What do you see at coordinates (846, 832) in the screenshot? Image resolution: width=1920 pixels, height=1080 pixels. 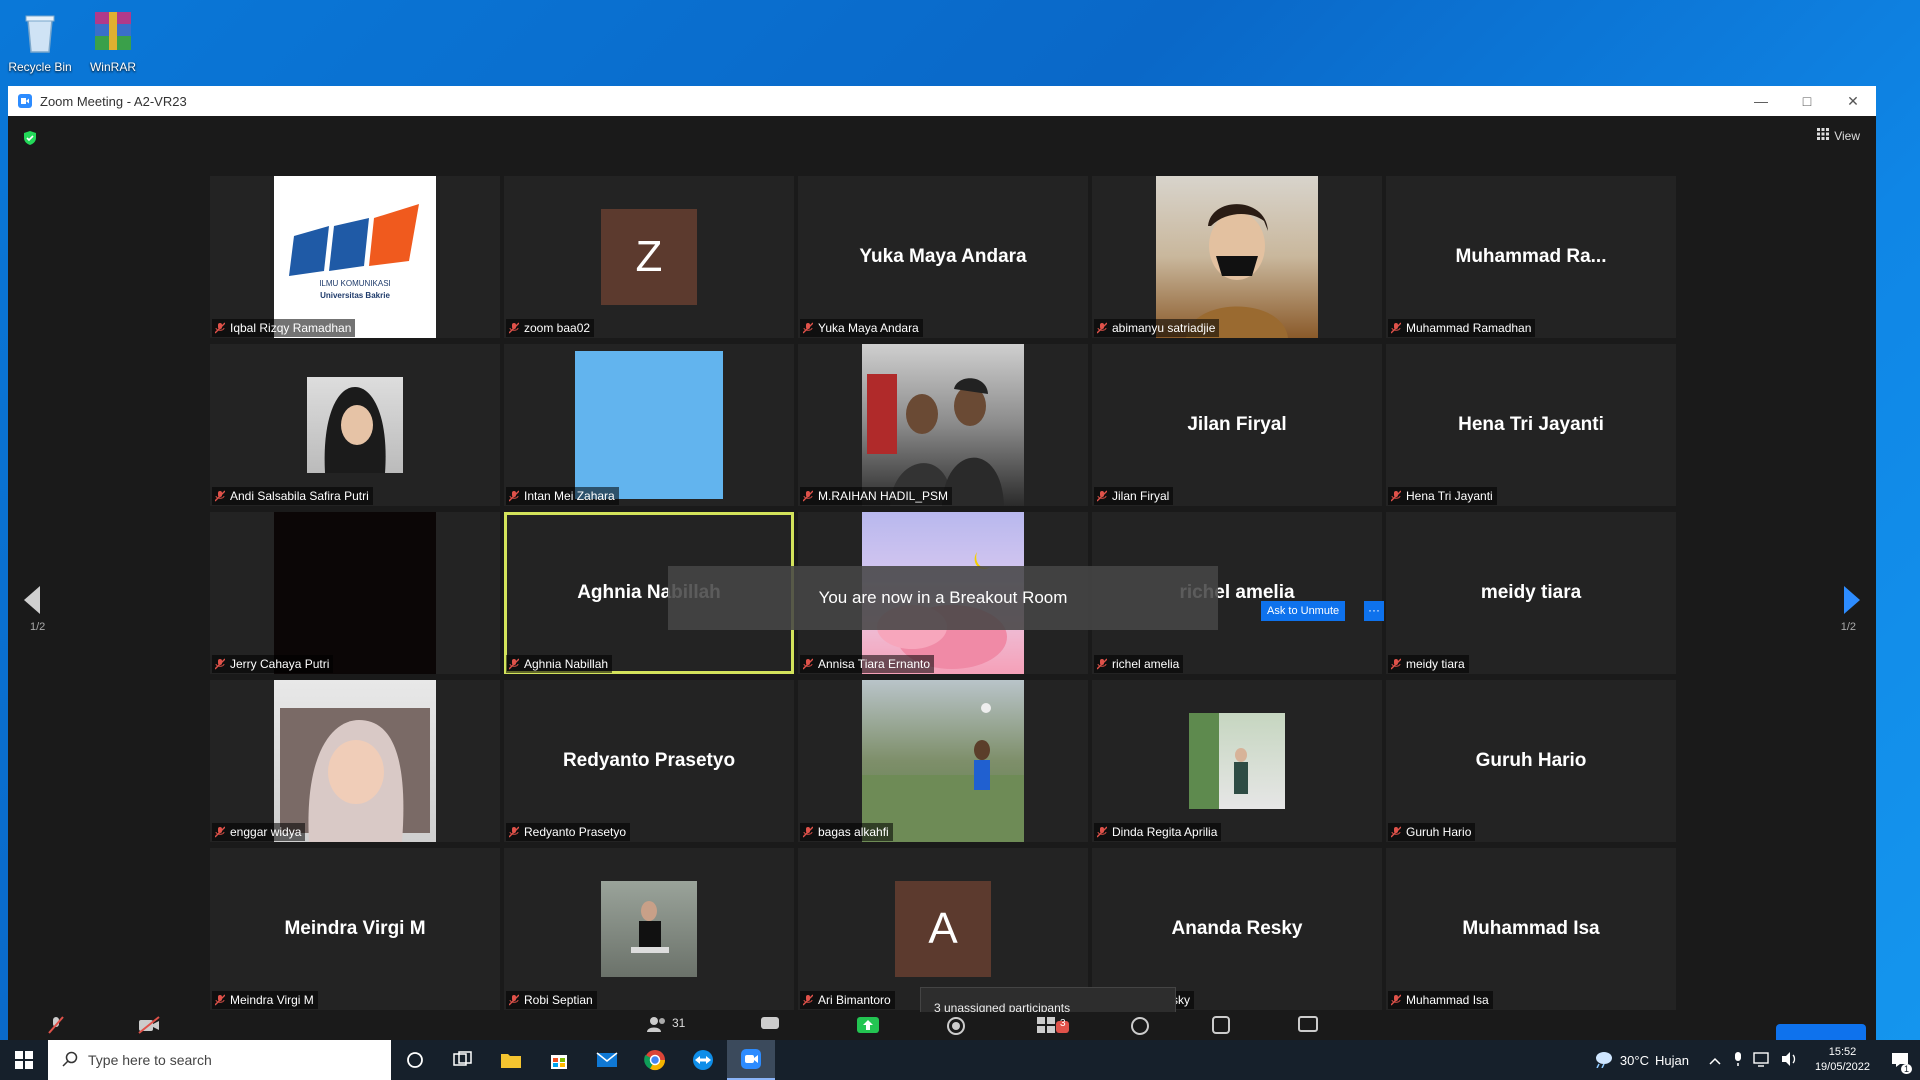 I see `participant-name-label: bagas alkahfi` at bounding box center [846, 832].